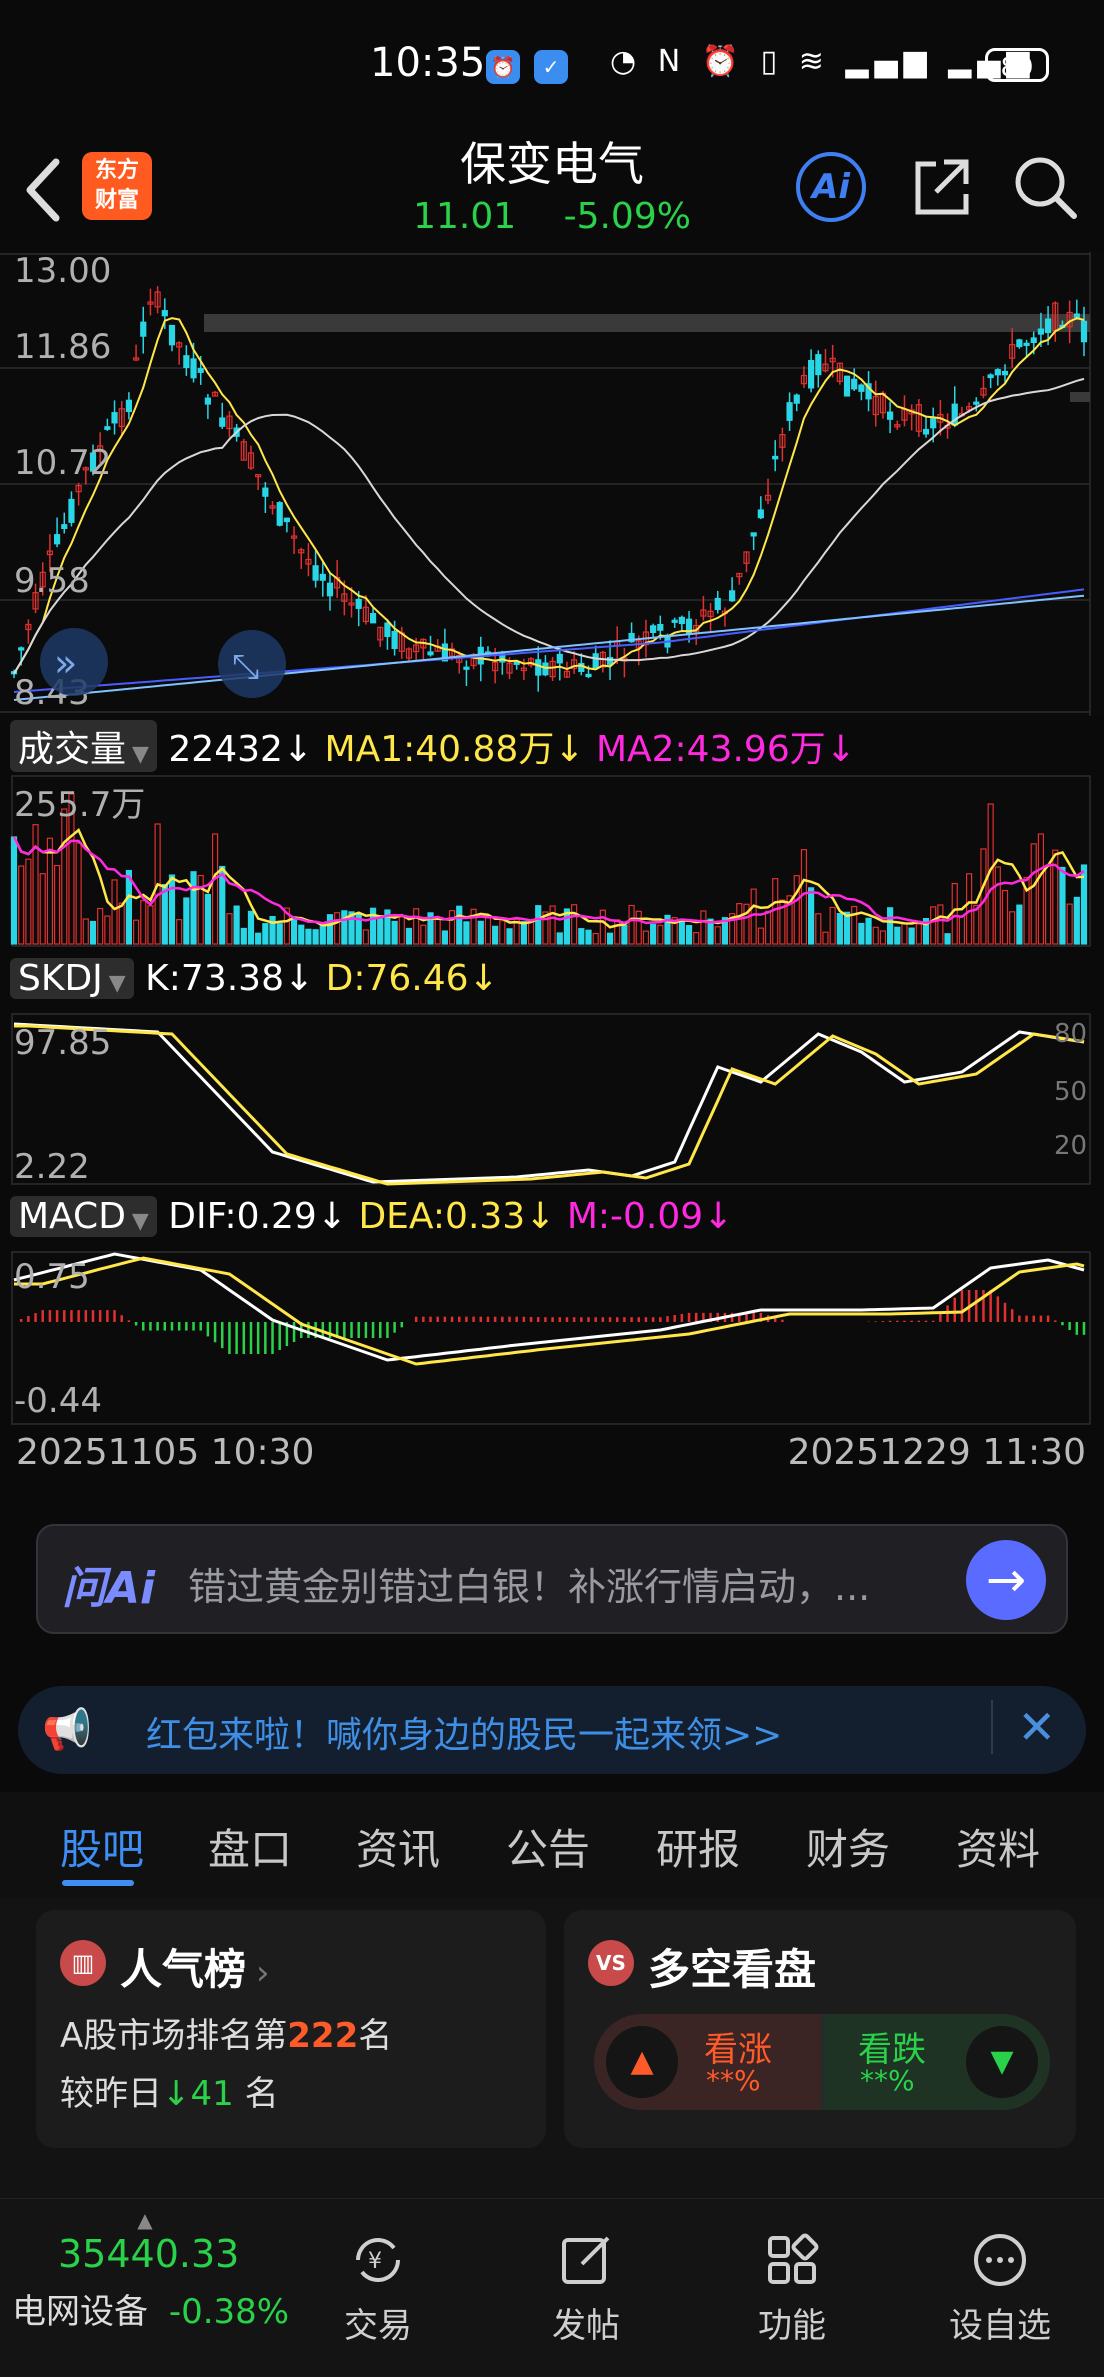 The height and width of the screenshot is (2377, 1104). I want to click on tab-pankou: 盘口, so click(250, 1846).